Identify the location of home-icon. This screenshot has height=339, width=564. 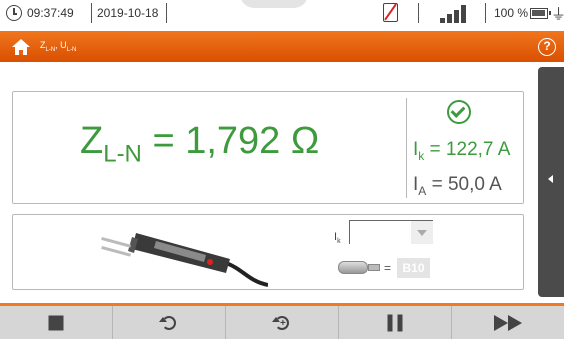
(21, 47).